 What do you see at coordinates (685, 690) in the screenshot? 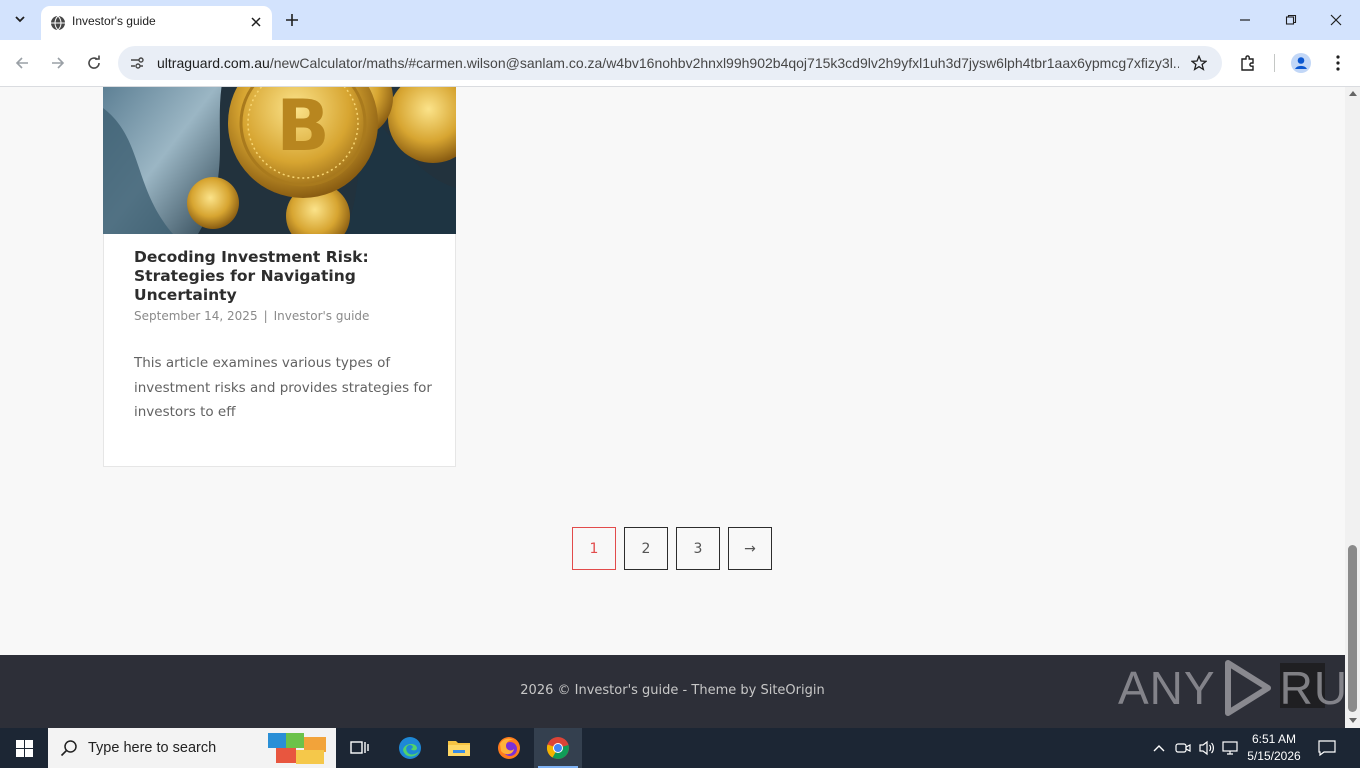
I see `footer-dash: -` at bounding box center [685, 690].